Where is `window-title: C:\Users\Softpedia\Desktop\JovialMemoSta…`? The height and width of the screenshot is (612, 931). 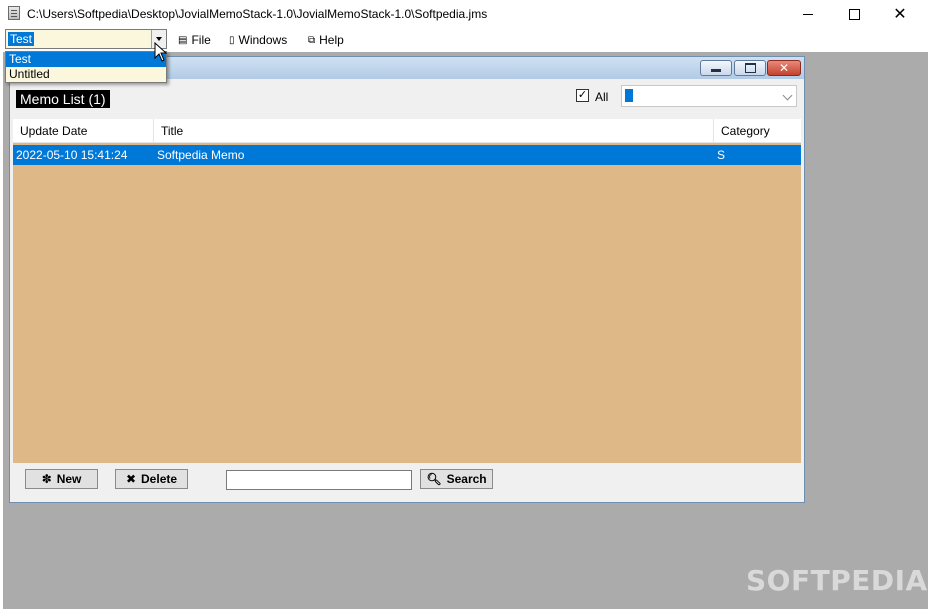
window-title: C:\Users\Softpedia\Desktop\JovialMemoSta… is located at coordinates (257, 14).